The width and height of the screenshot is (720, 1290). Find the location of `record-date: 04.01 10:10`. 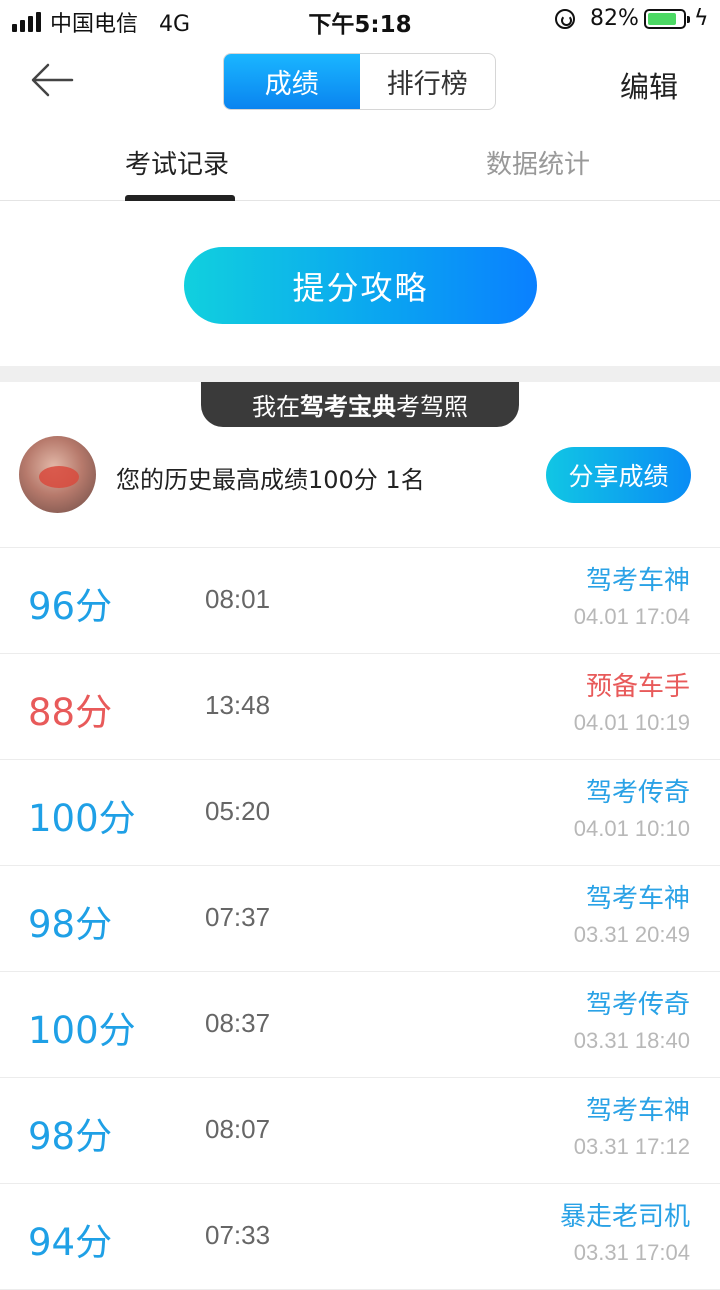

record-date: 04.01 10:10 is located at coordinates (631, 828).